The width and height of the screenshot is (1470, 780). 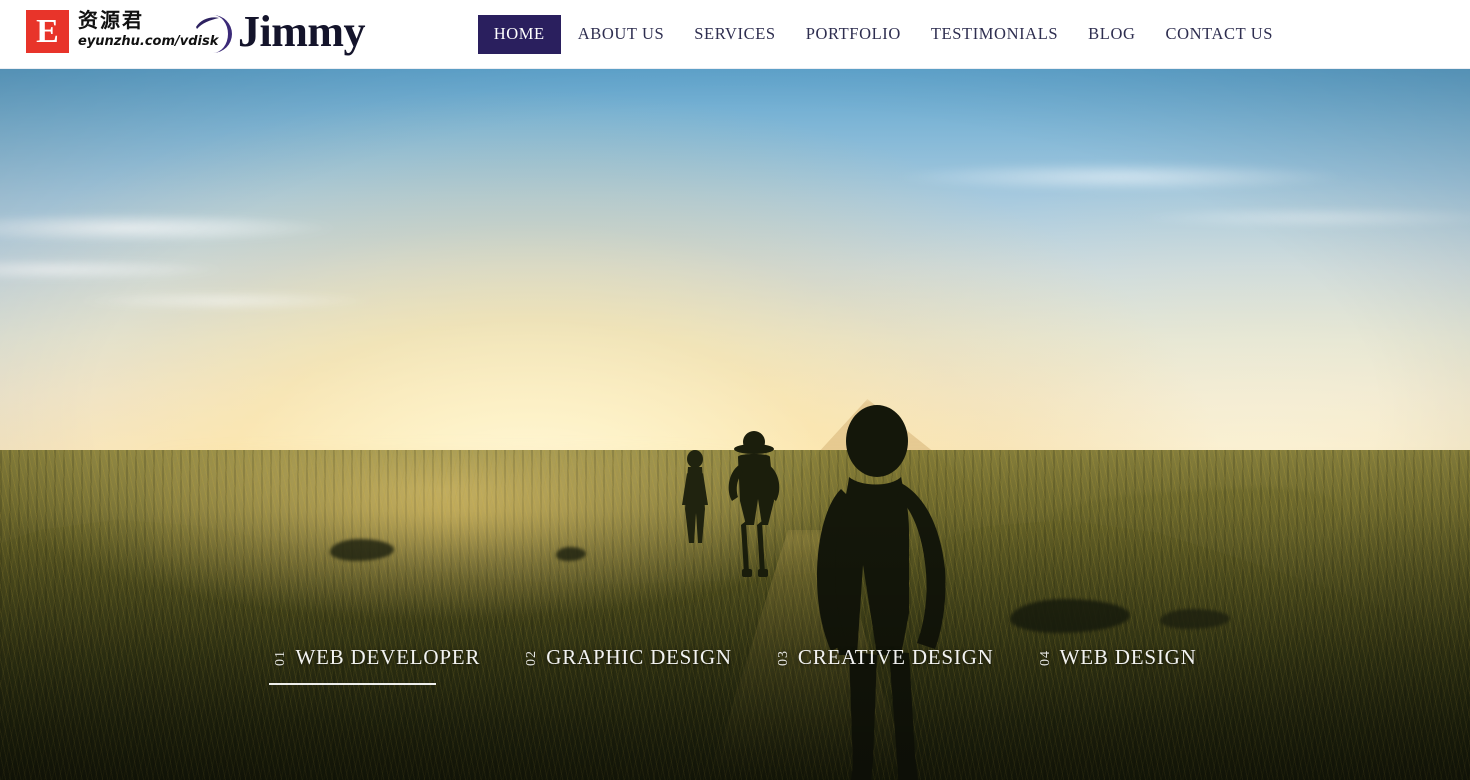 I want to click on watermark-overlay: E 资源君 eyunzhu.com/vdisk, so click(x=121, y=31).